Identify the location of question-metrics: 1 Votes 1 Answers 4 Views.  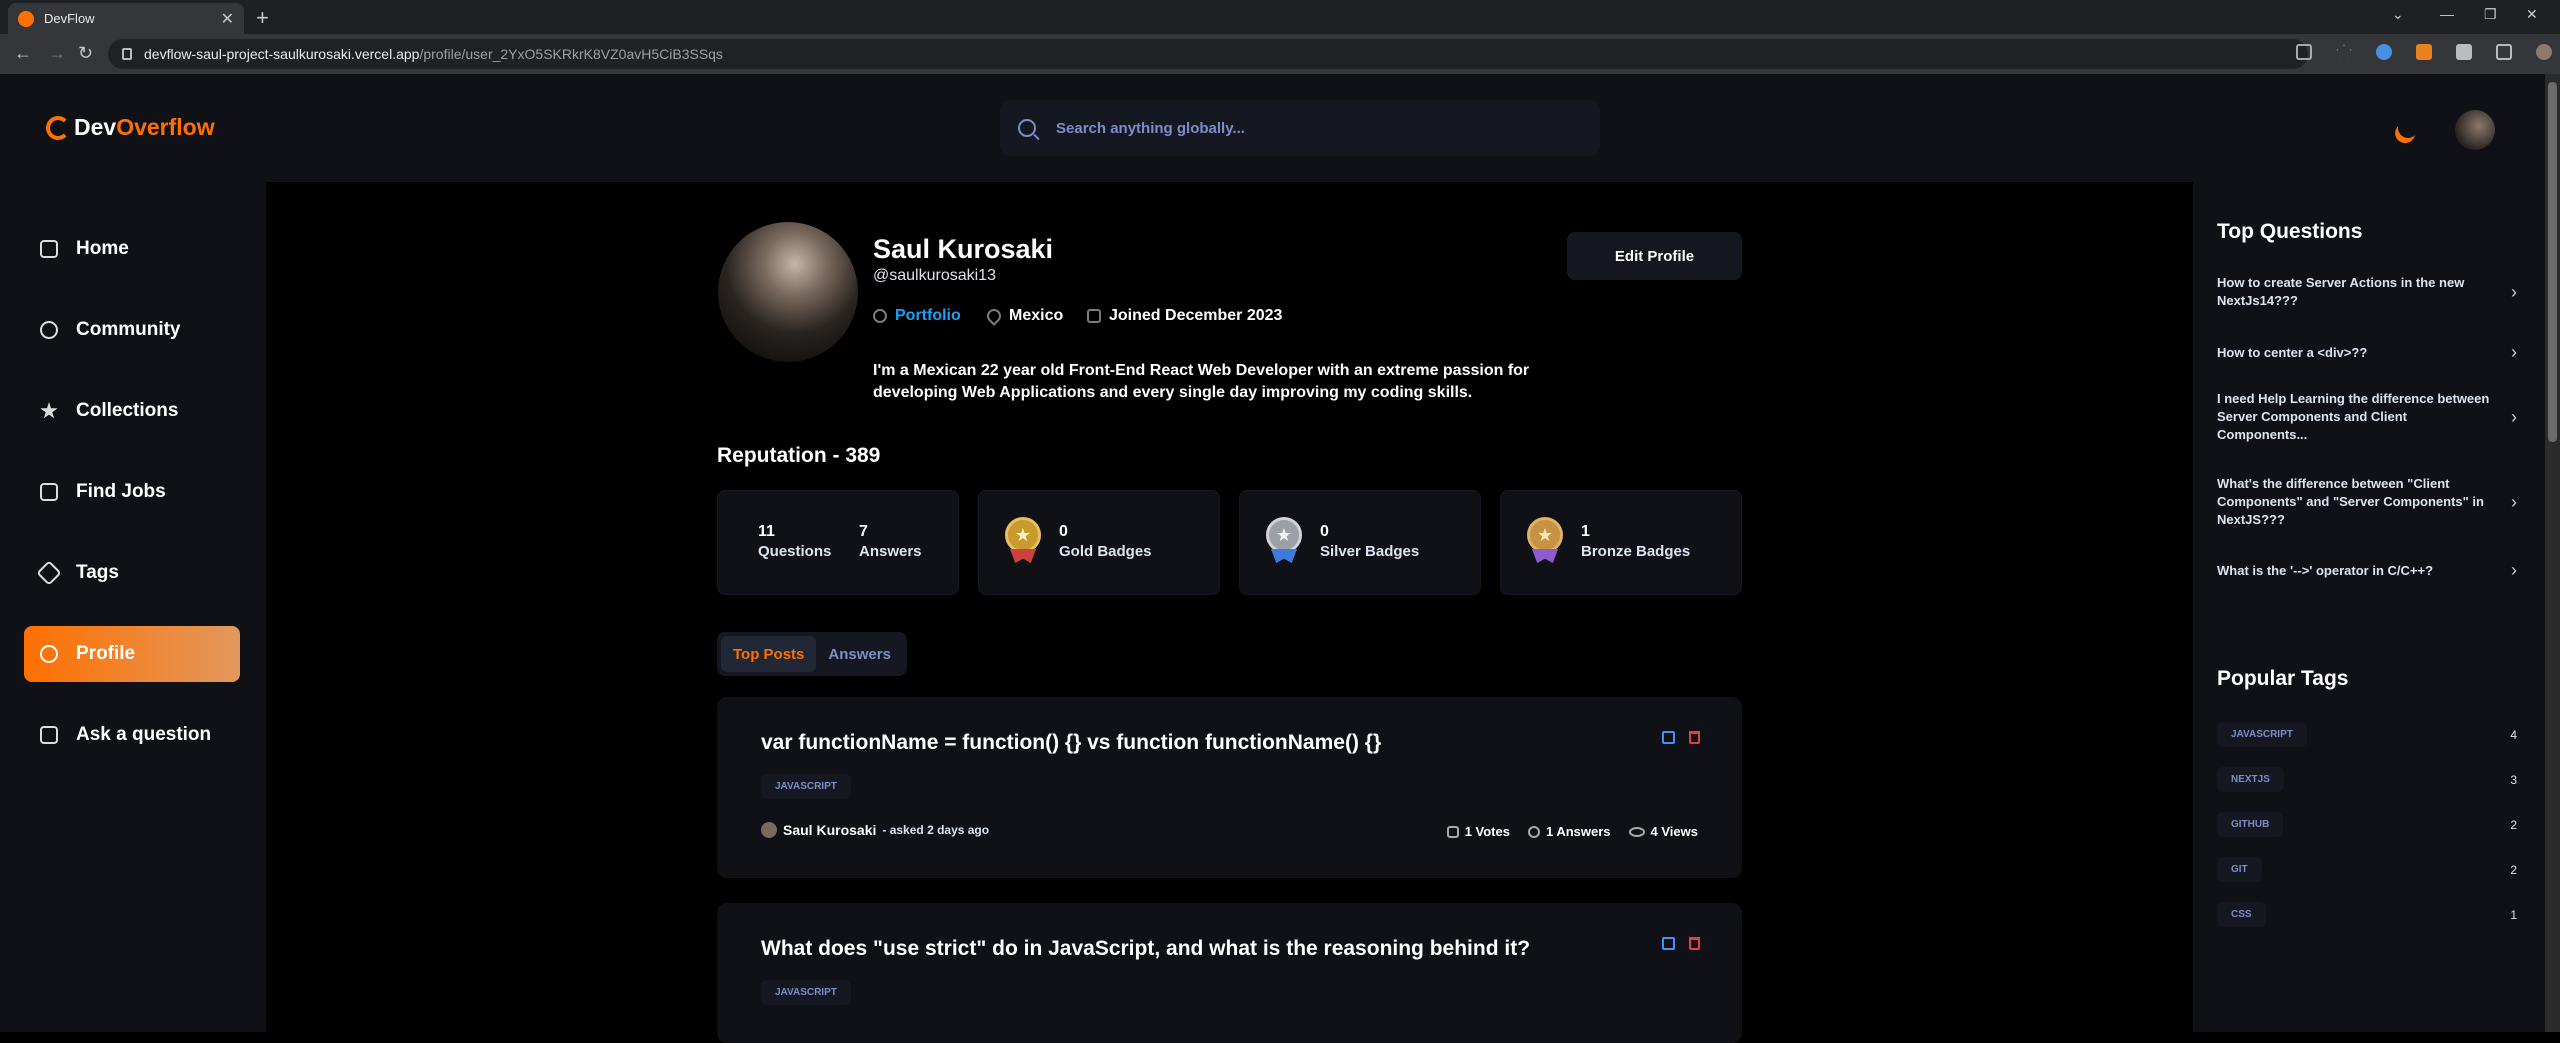
(1572, 831).